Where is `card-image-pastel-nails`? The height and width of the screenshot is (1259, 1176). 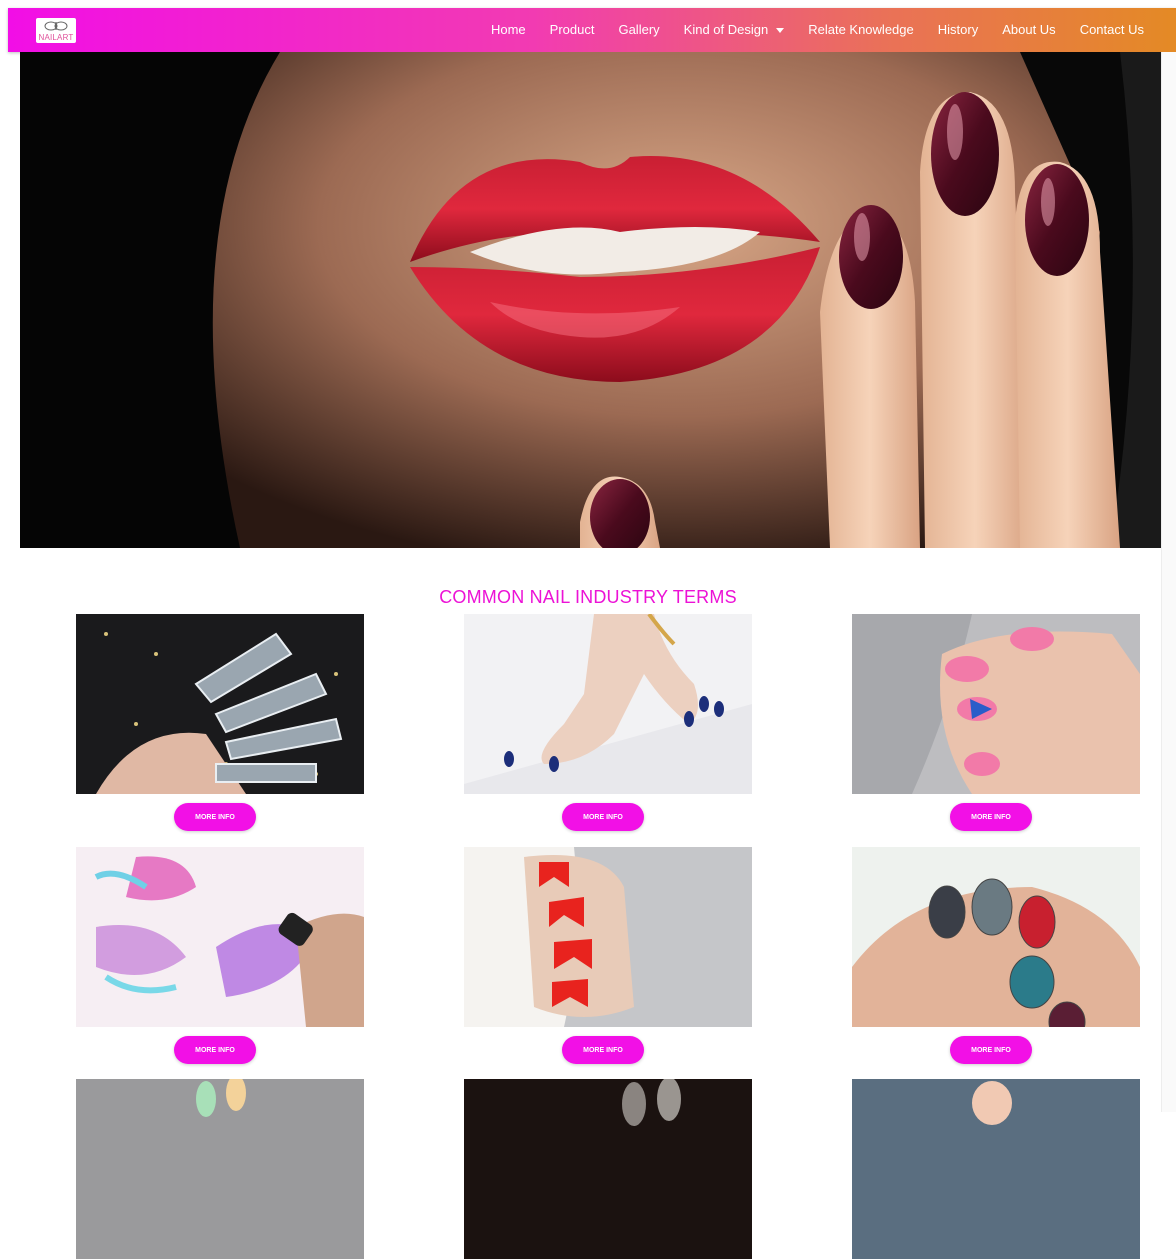 card-image-pastel-nails is located at coordinates (220, 1169).